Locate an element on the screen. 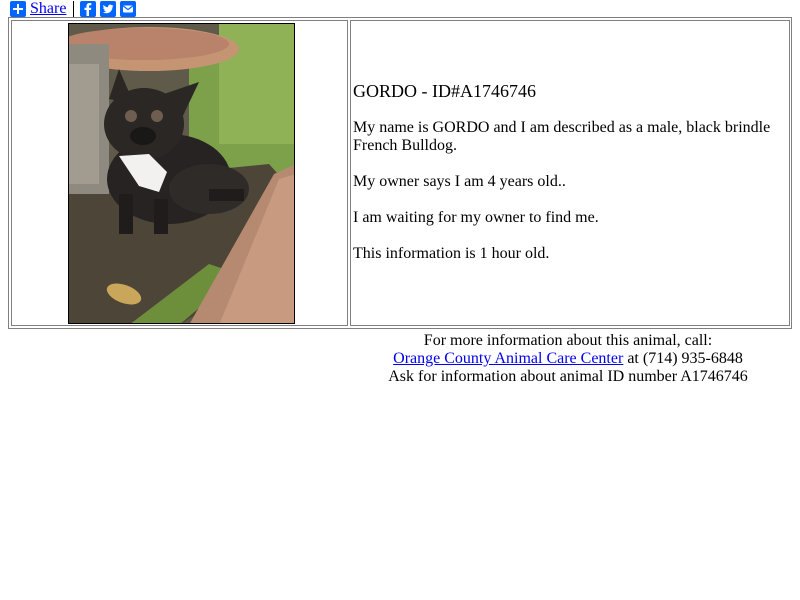 The height and width of the screenshot is (600, 800). info-freshness: This information is 1 hour old. is located at coordinates (451, 253).